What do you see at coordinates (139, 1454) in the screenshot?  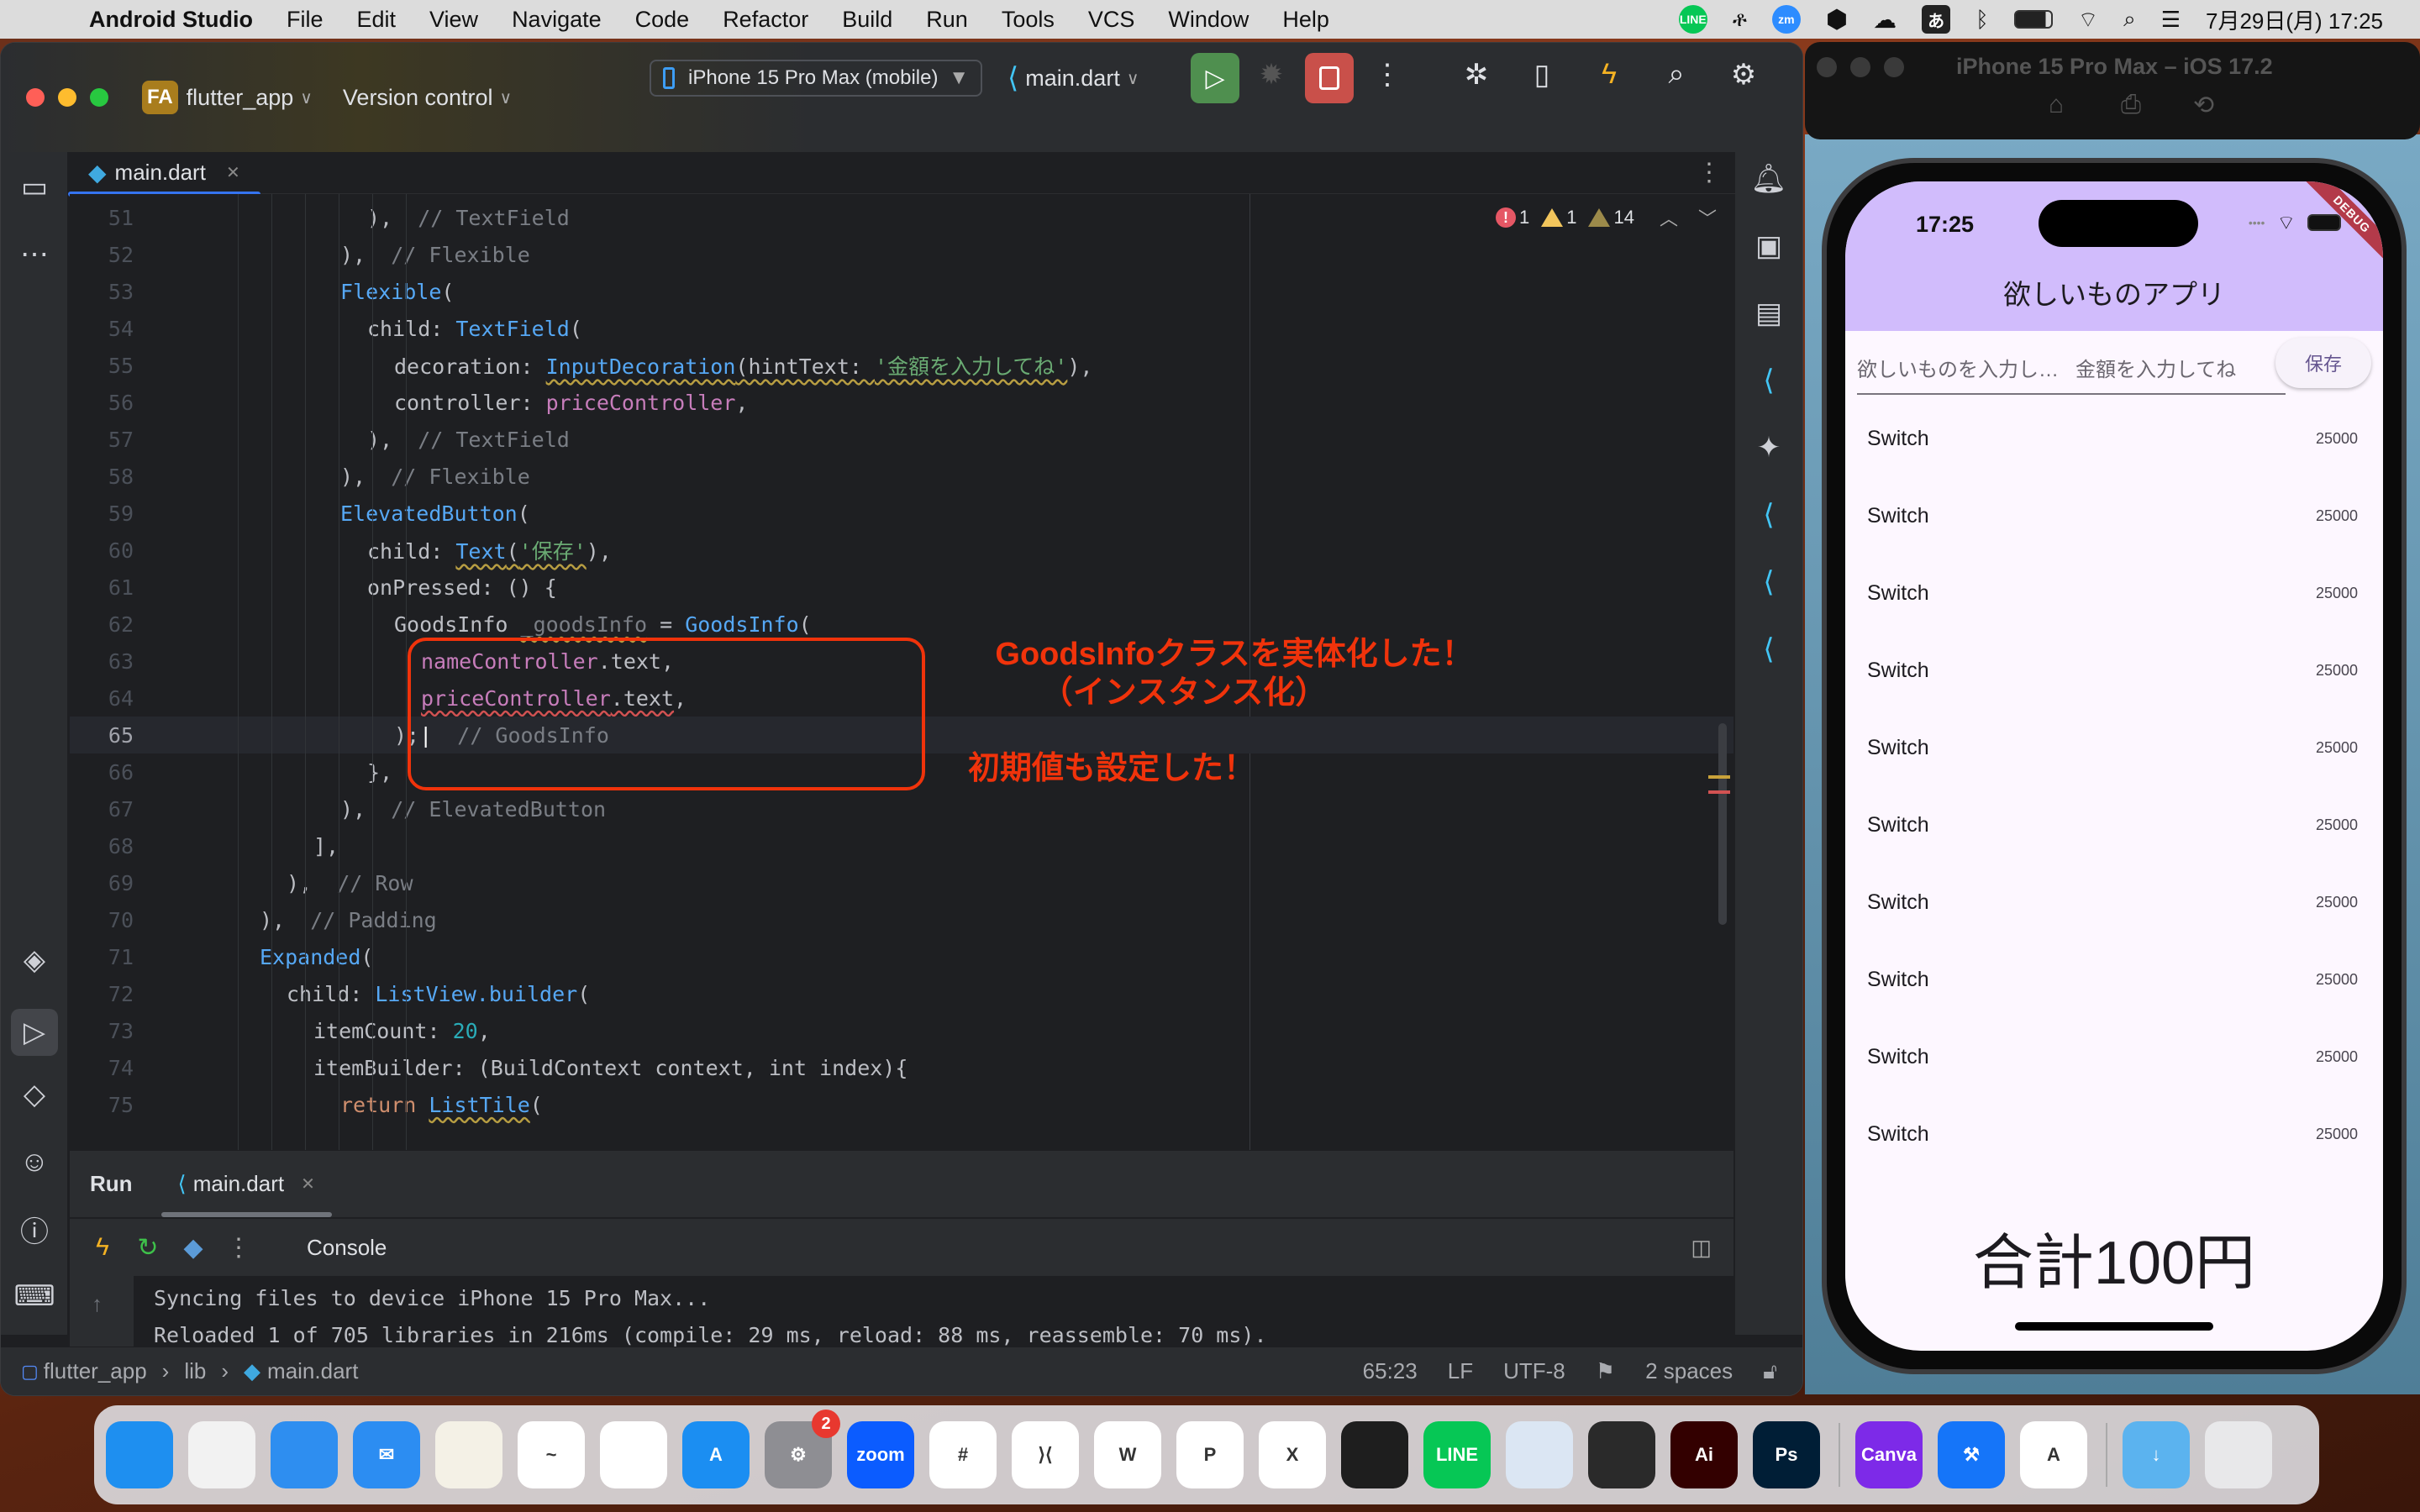 I see `dock-finder-icon` at bounding box center [139, 1454].